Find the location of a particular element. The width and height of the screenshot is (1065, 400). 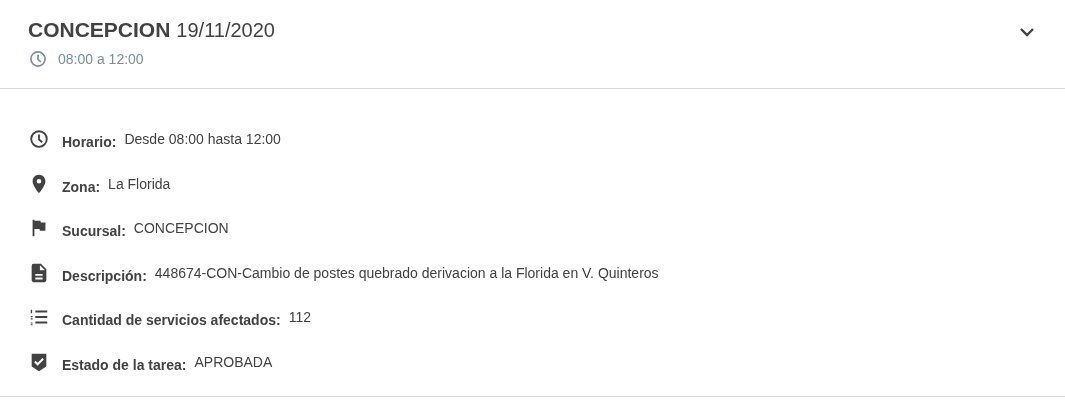

time-range: 08:00 a 12:00 is located at coordinates (101, 59).